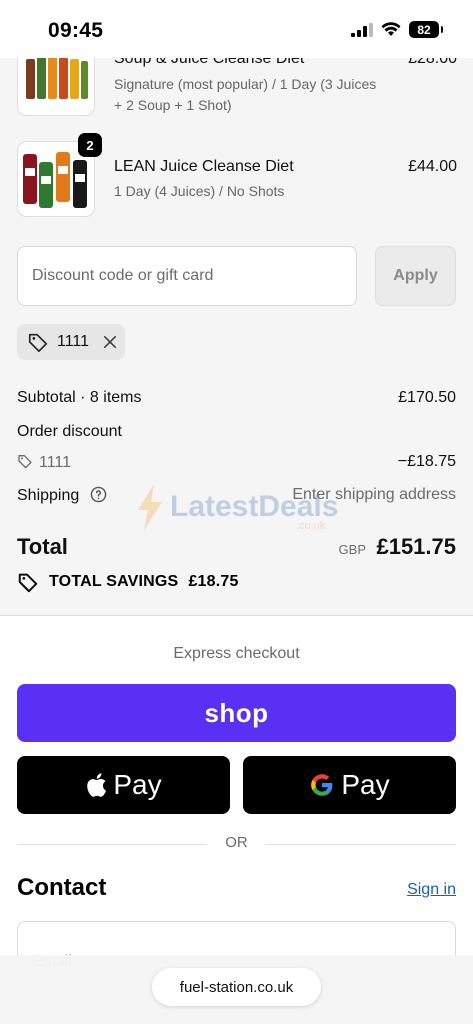 The image size is (473, 1024). Describe the element at coordinates (236, 549) in the screenshot. I see `total-row: Total GBP £151.75` at that location.